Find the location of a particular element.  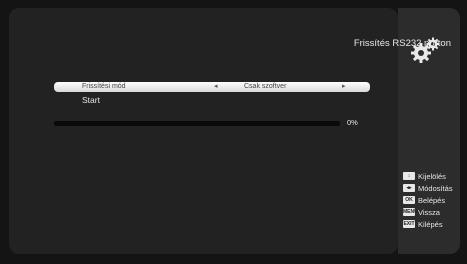

right-arrow-icon: ▸ is located at coordinates (344, 87).